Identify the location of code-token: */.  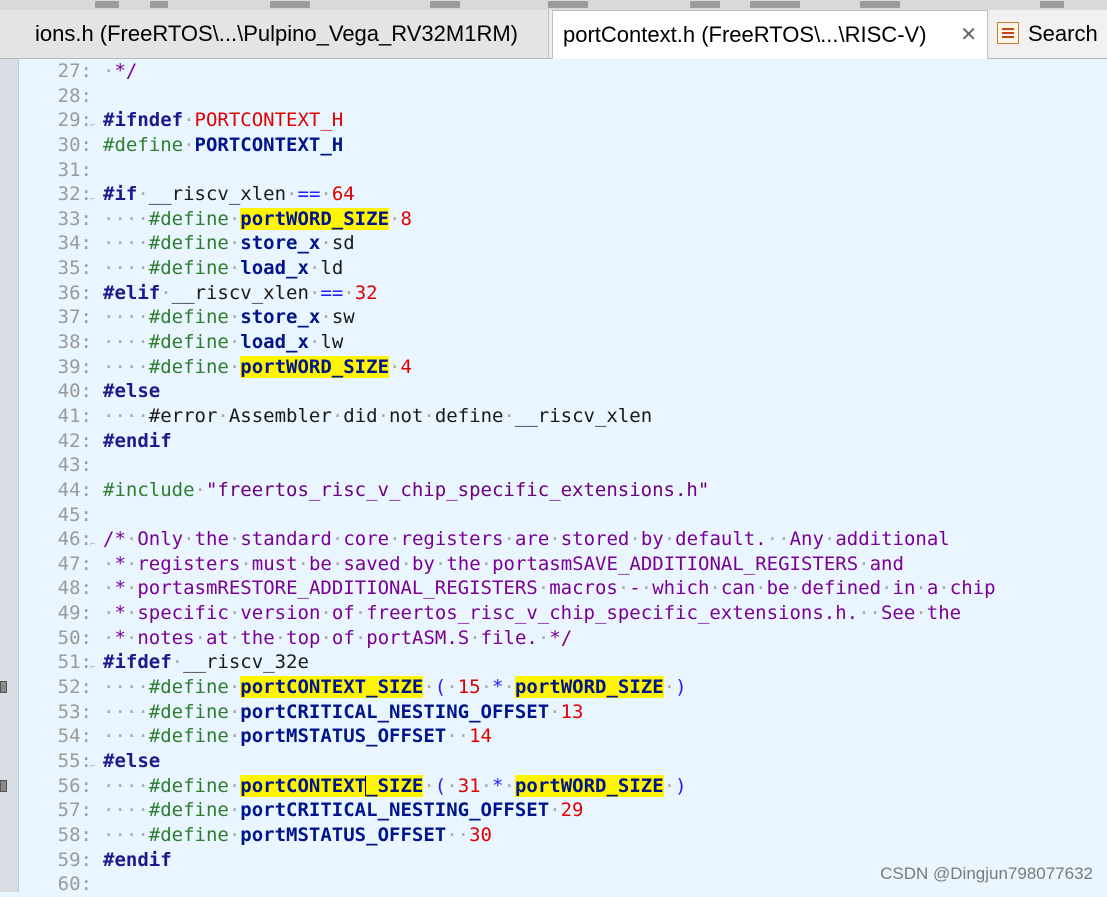
(126, 71).